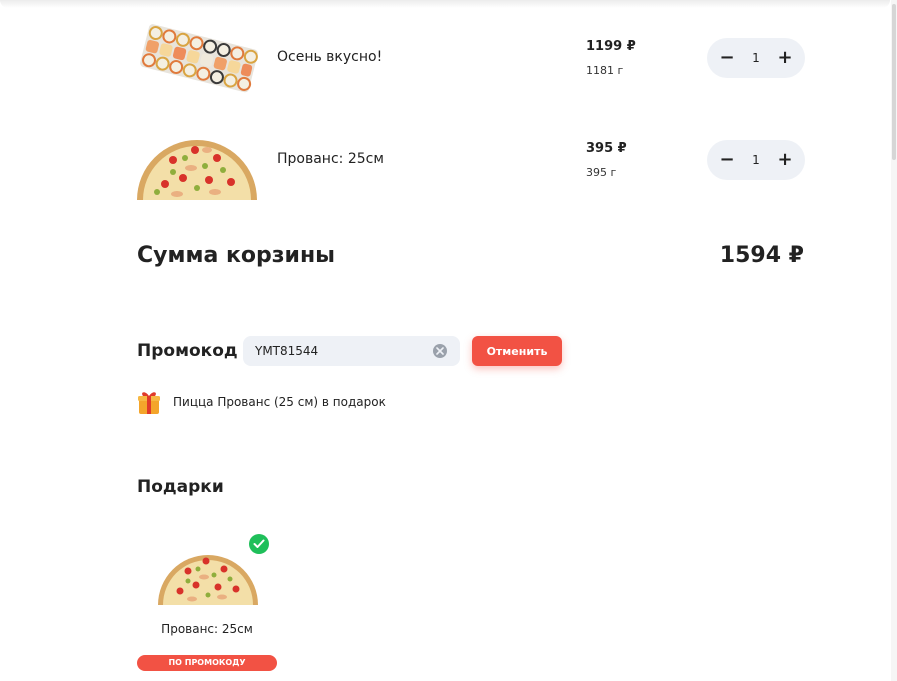  I want to click on check-icon, so click(259, 544).